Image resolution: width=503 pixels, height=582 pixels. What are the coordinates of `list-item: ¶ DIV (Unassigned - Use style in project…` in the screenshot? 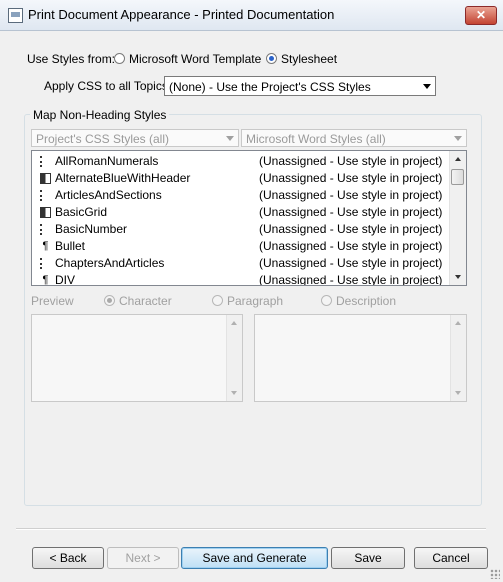 It's located at (241, 279).